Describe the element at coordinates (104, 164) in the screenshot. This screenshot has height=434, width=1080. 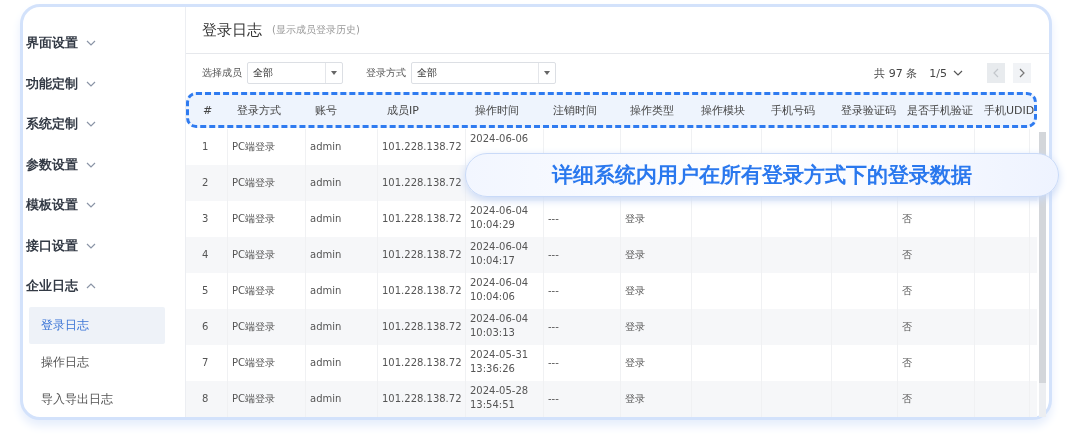
I see `sidebar-group: 参数设置` at that location.